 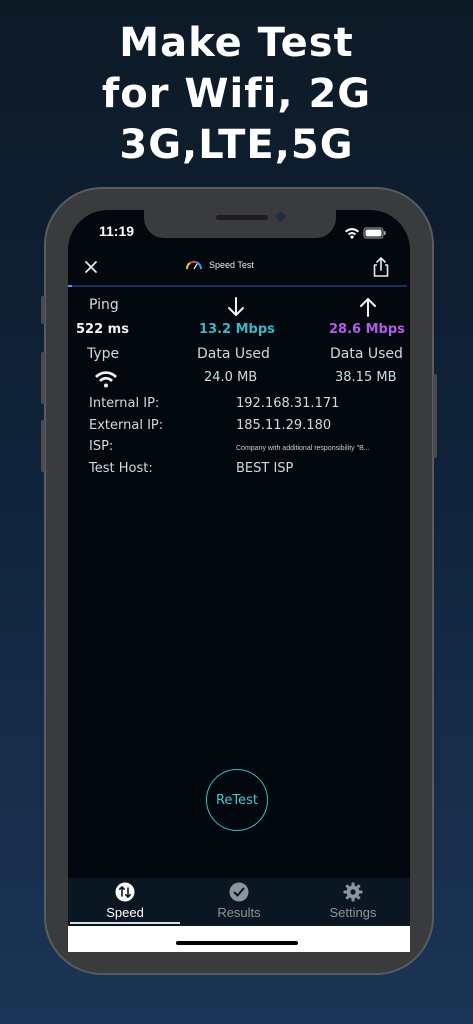 What do you see at coordinates (194, 265) in the screenshot?
I see `speedometer-icon` at bounding box center [194, 265].